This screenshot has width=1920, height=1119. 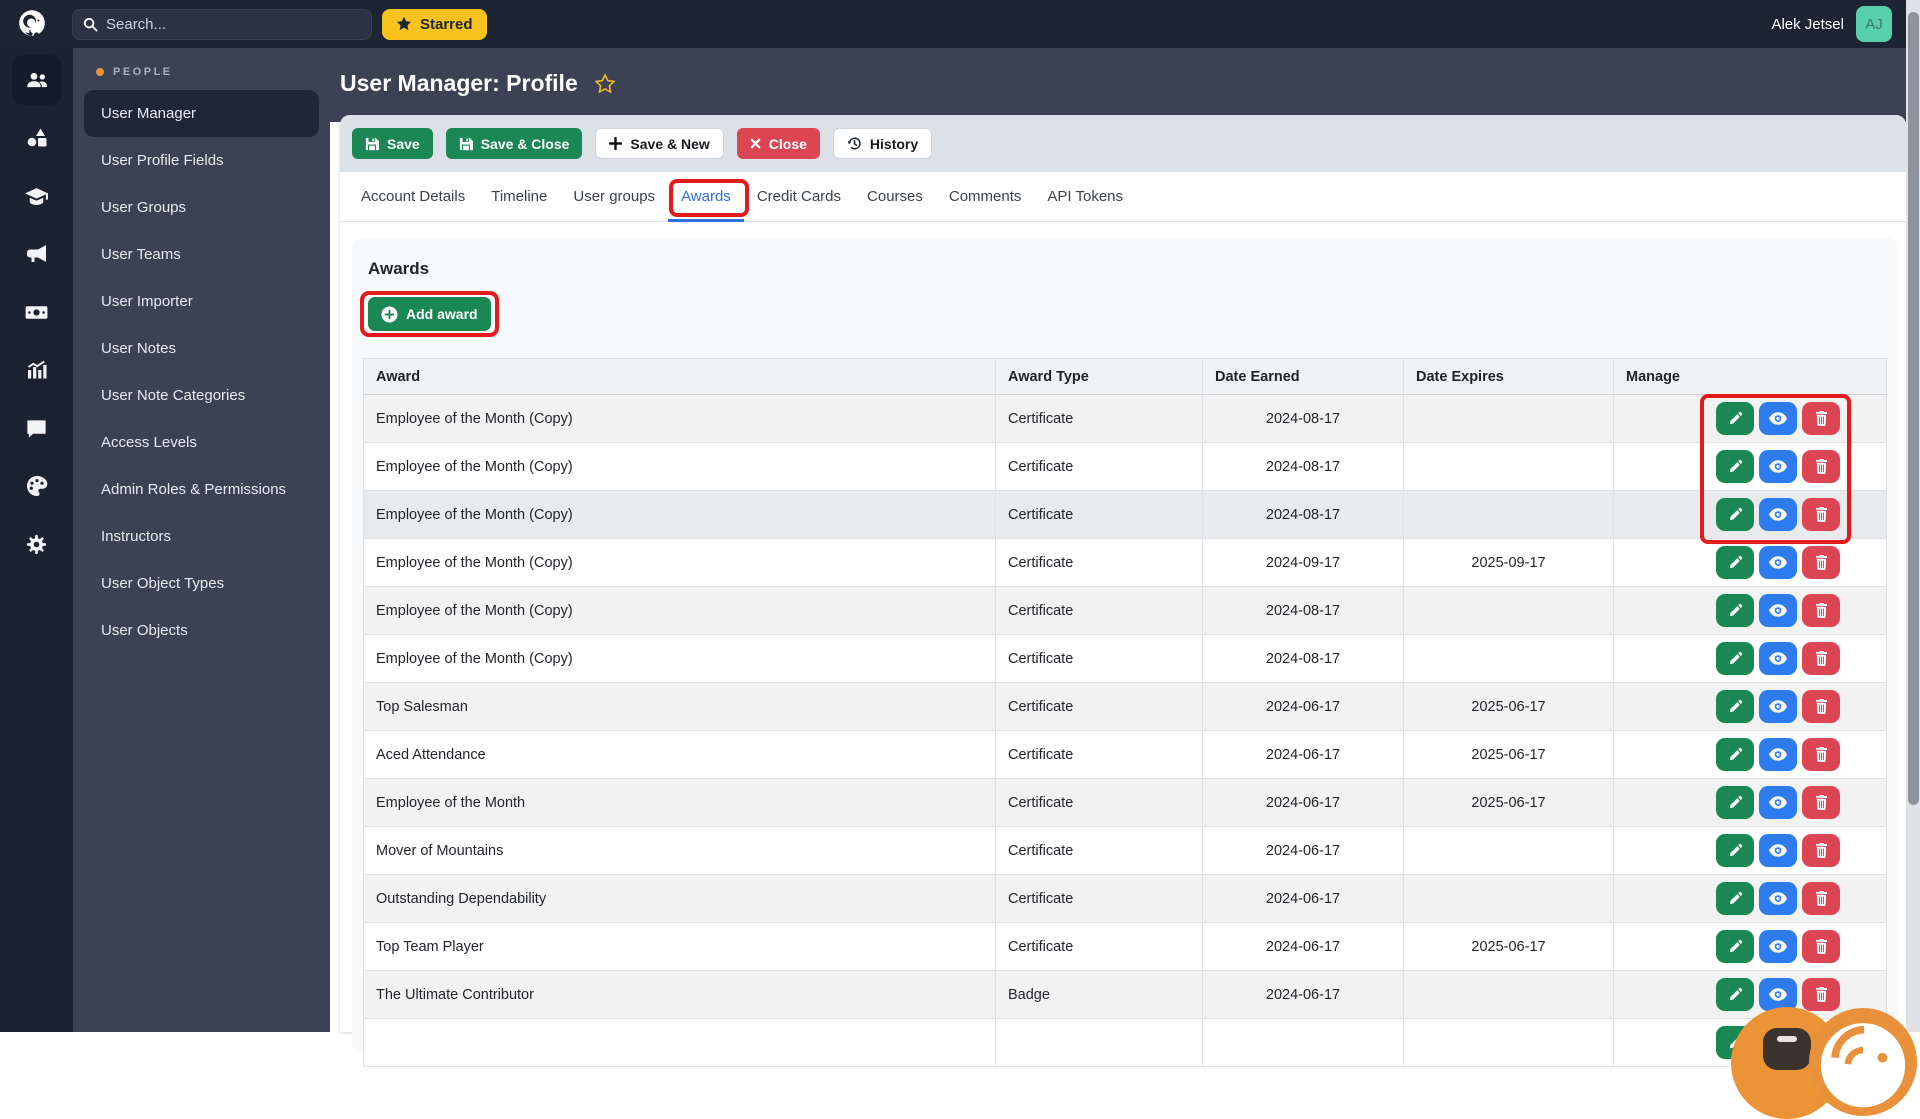 I want to click on starred-button: Starred, so click(x=434, y=24).